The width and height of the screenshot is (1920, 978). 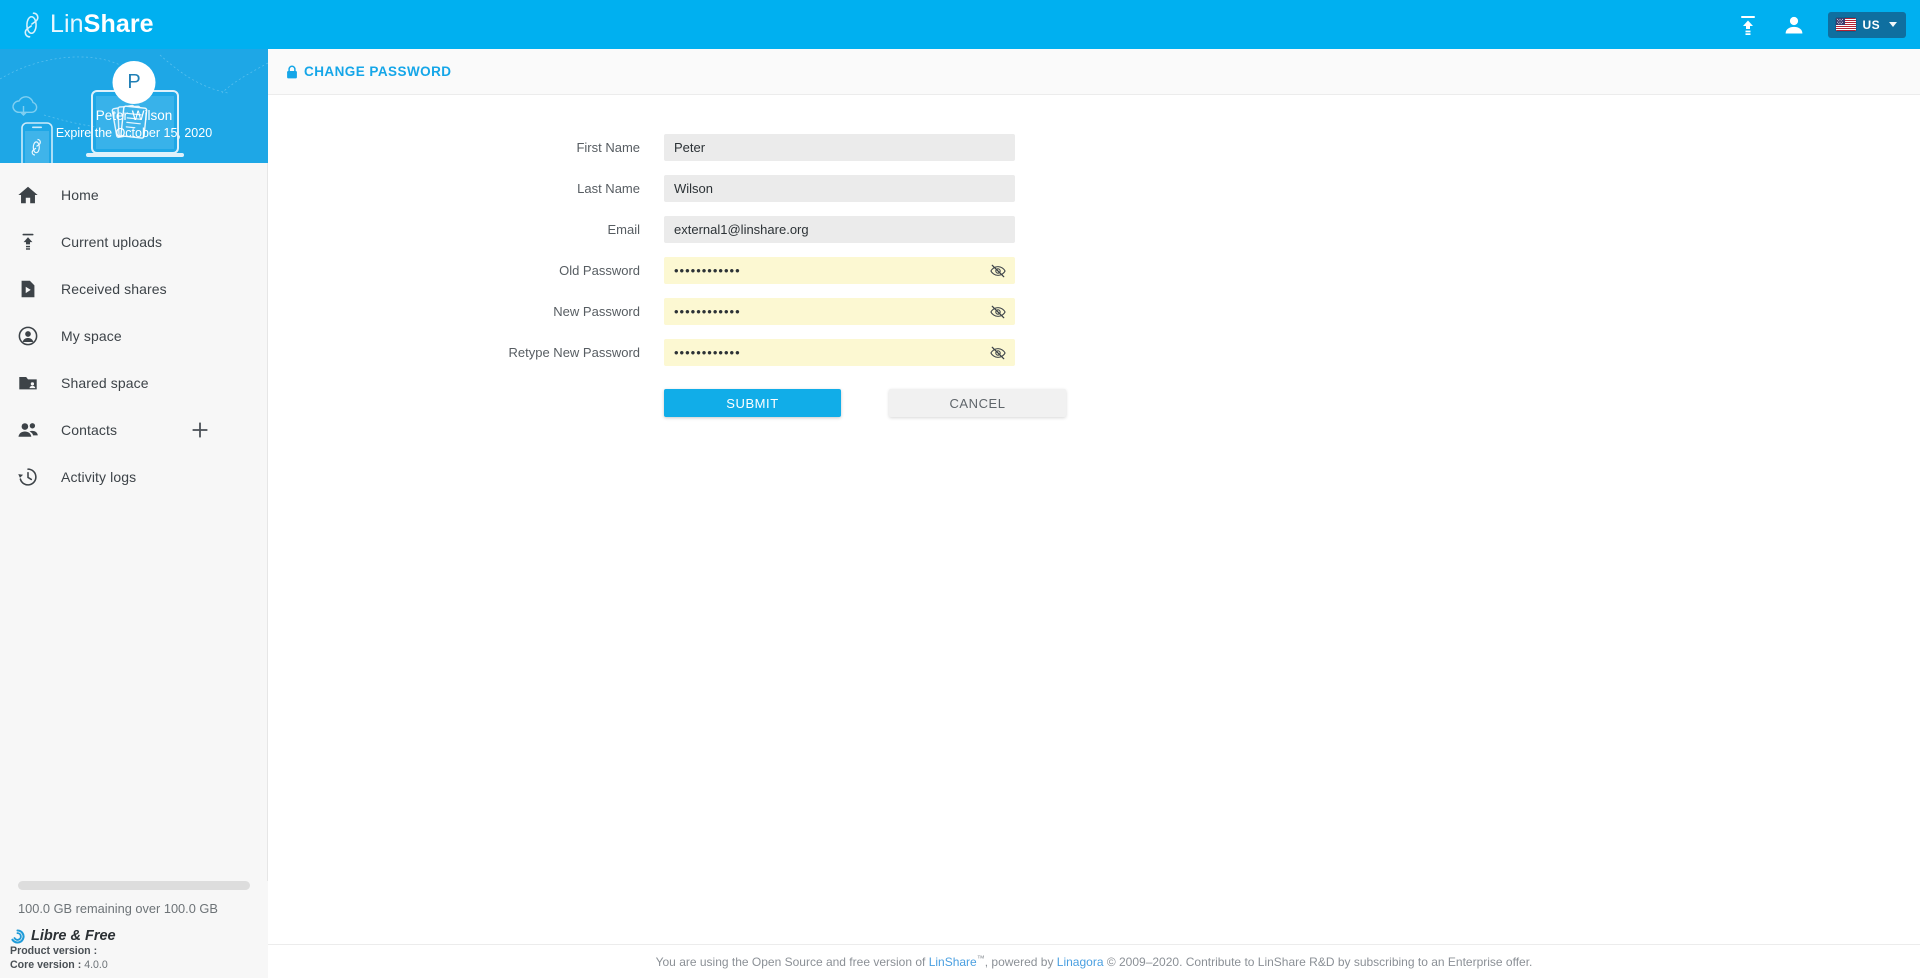 I want to click on account-icon, so click(x=1794, y=25).